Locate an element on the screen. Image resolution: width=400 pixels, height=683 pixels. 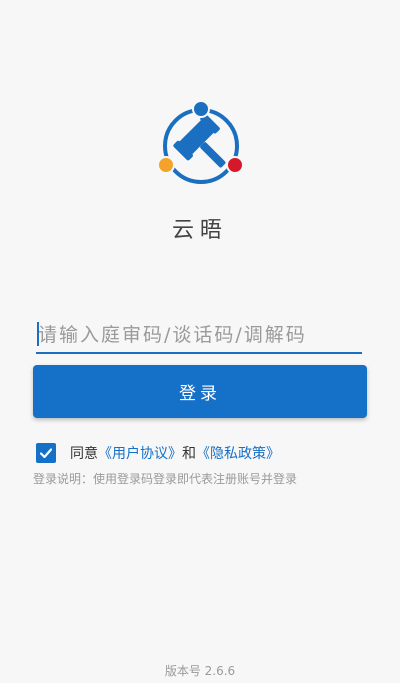
agreement-row: 同意 《用户协议》 和 《隐私政策》 is located at coordinates (158, 453).